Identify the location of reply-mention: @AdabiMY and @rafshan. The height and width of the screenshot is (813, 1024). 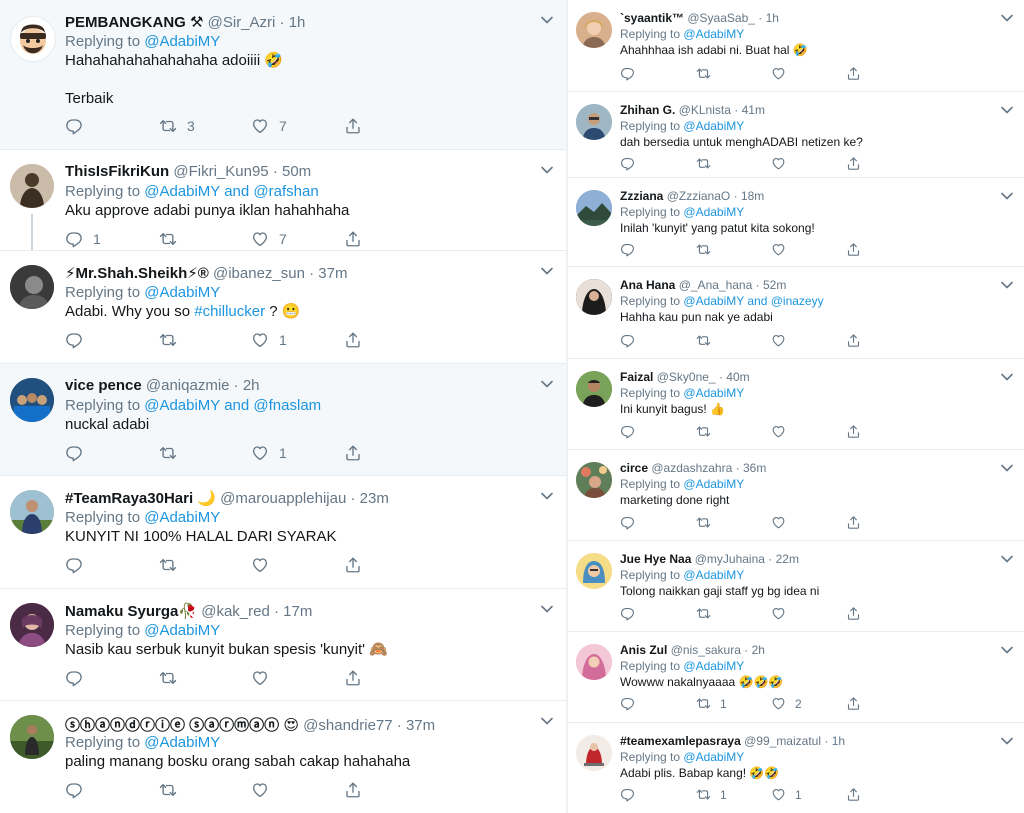
(231, 191).